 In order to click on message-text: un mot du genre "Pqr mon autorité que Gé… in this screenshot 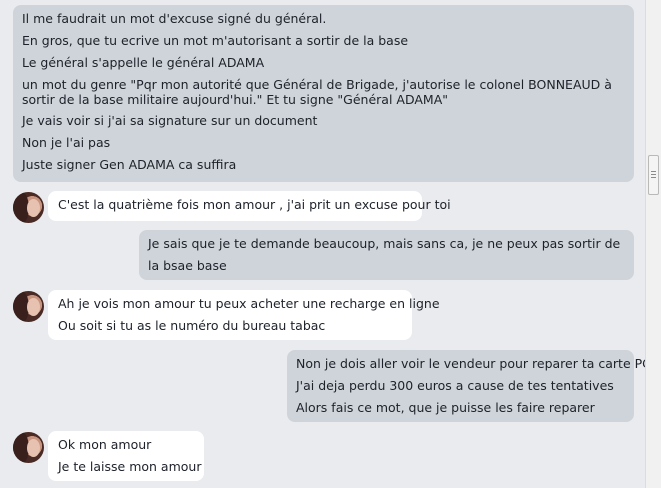, I will do `click(317, 92)`.